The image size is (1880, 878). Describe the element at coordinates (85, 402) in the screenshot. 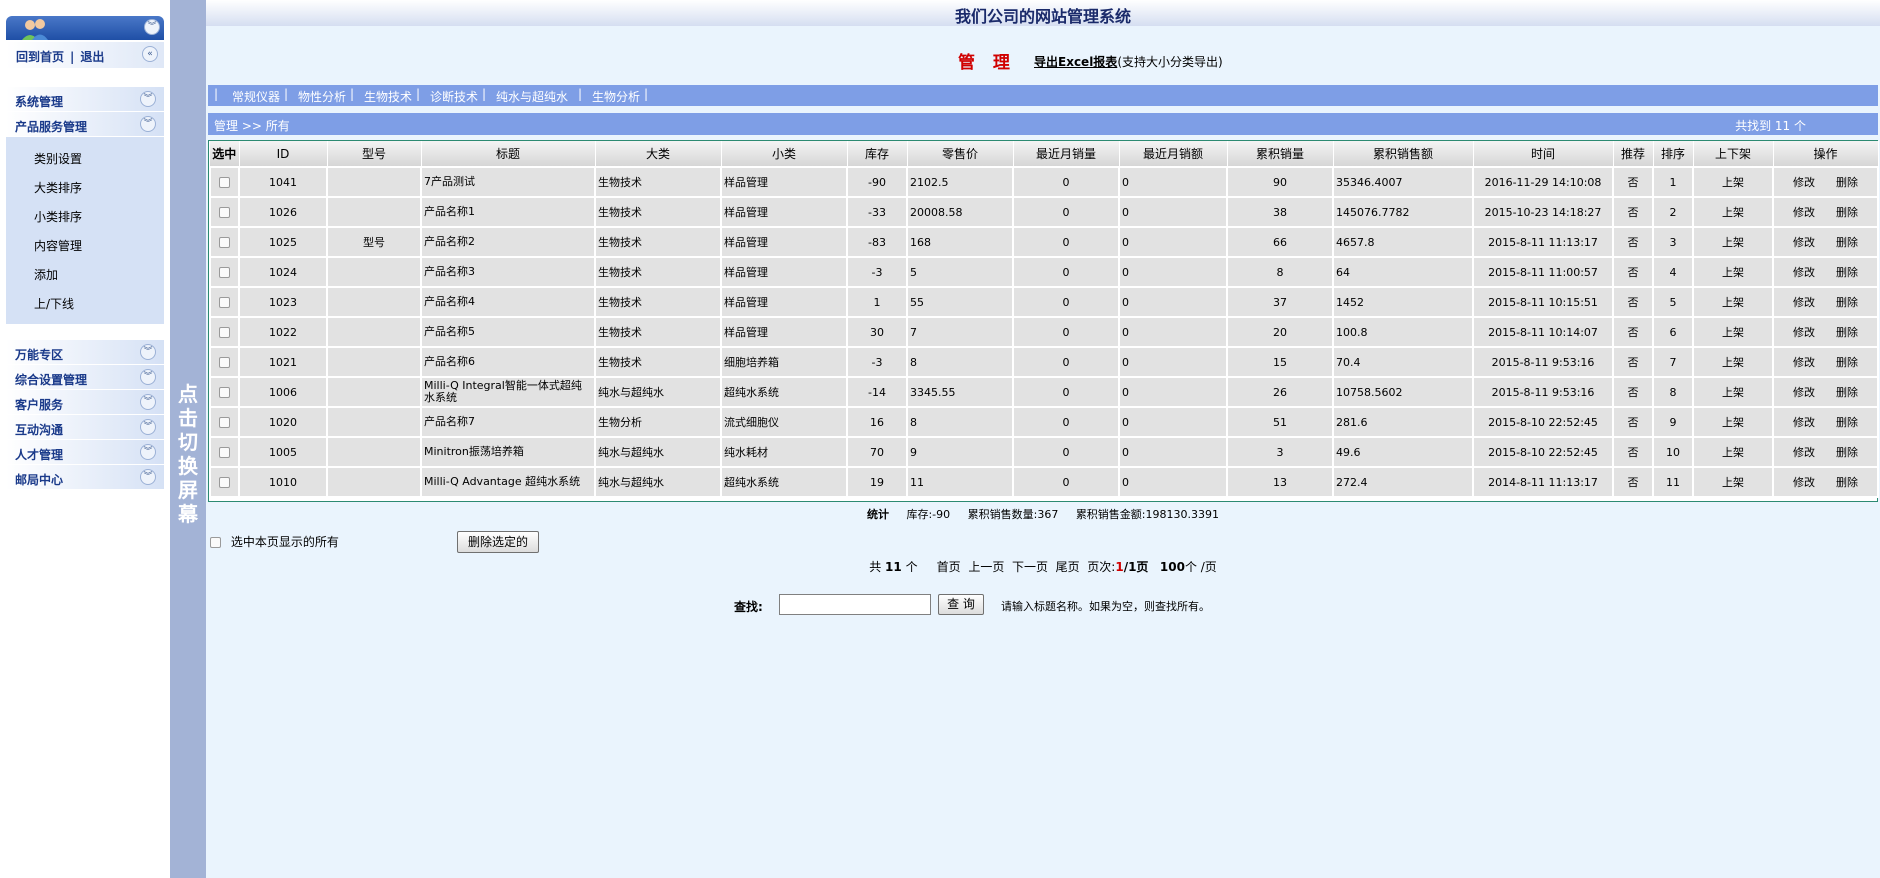

I see `menu-customer-service: 客户服务 ︾` at that location.